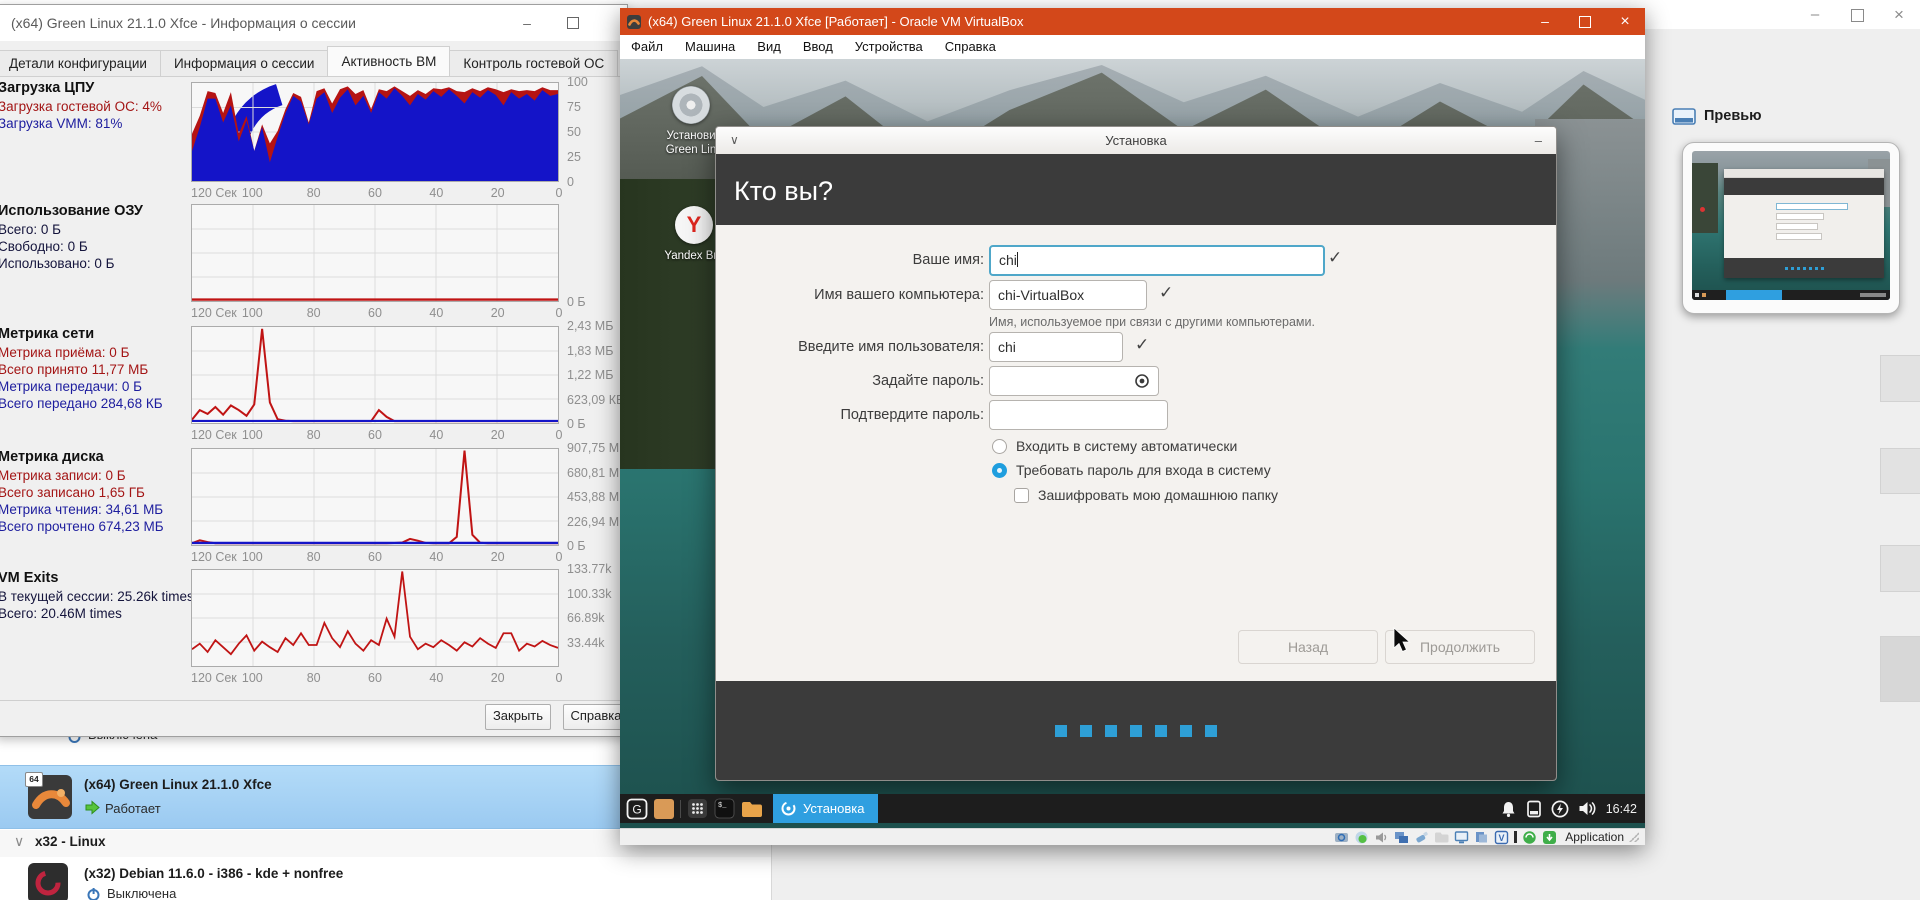  Describe the element at coordinates (899, 295) in the screenshot. I see `computer-label: Имя вашего компьютера:` at that location.